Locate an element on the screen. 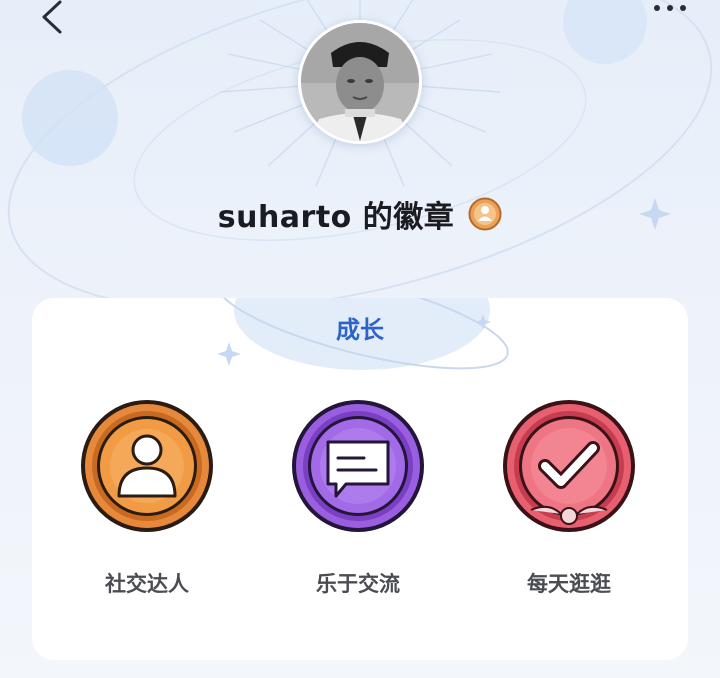 The height and width of the screenshot is (678, 720). badge-communication: 乐于交流 is located at coordinates (358, 508).